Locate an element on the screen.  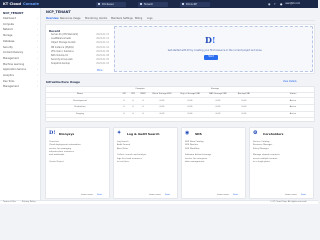
recent-item: Server-01 (VM-Standard) 2024-01-15 is located at coordinates (80, 34).